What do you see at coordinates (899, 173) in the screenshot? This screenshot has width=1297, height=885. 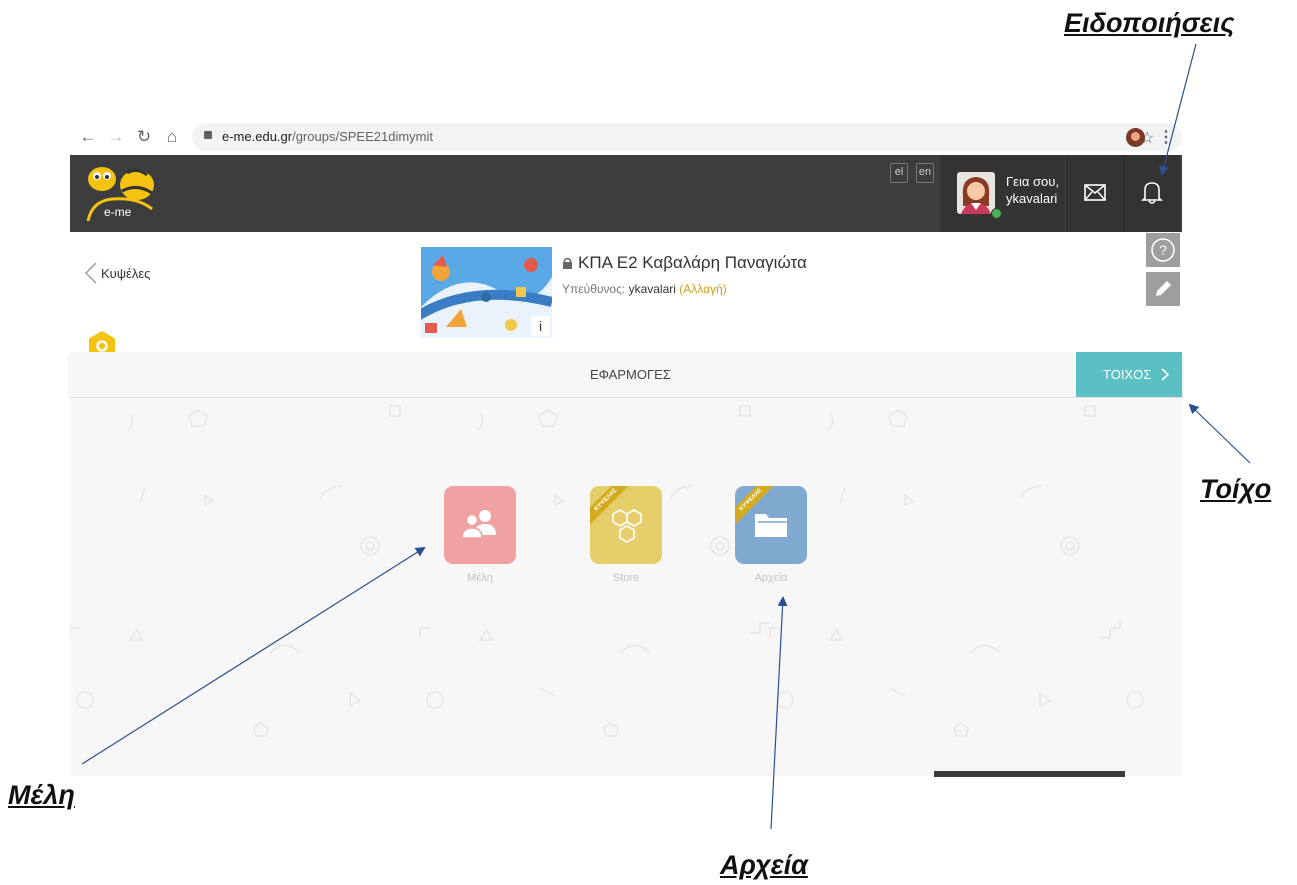 I see `lang-el-button: el` at bounding box center [899, 173].